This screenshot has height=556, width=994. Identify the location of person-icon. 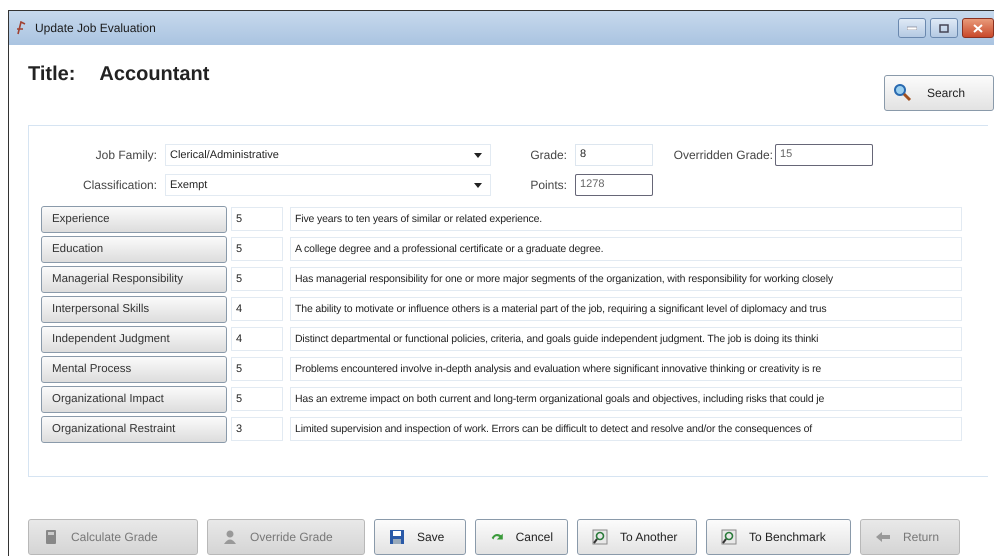
(230, 537).